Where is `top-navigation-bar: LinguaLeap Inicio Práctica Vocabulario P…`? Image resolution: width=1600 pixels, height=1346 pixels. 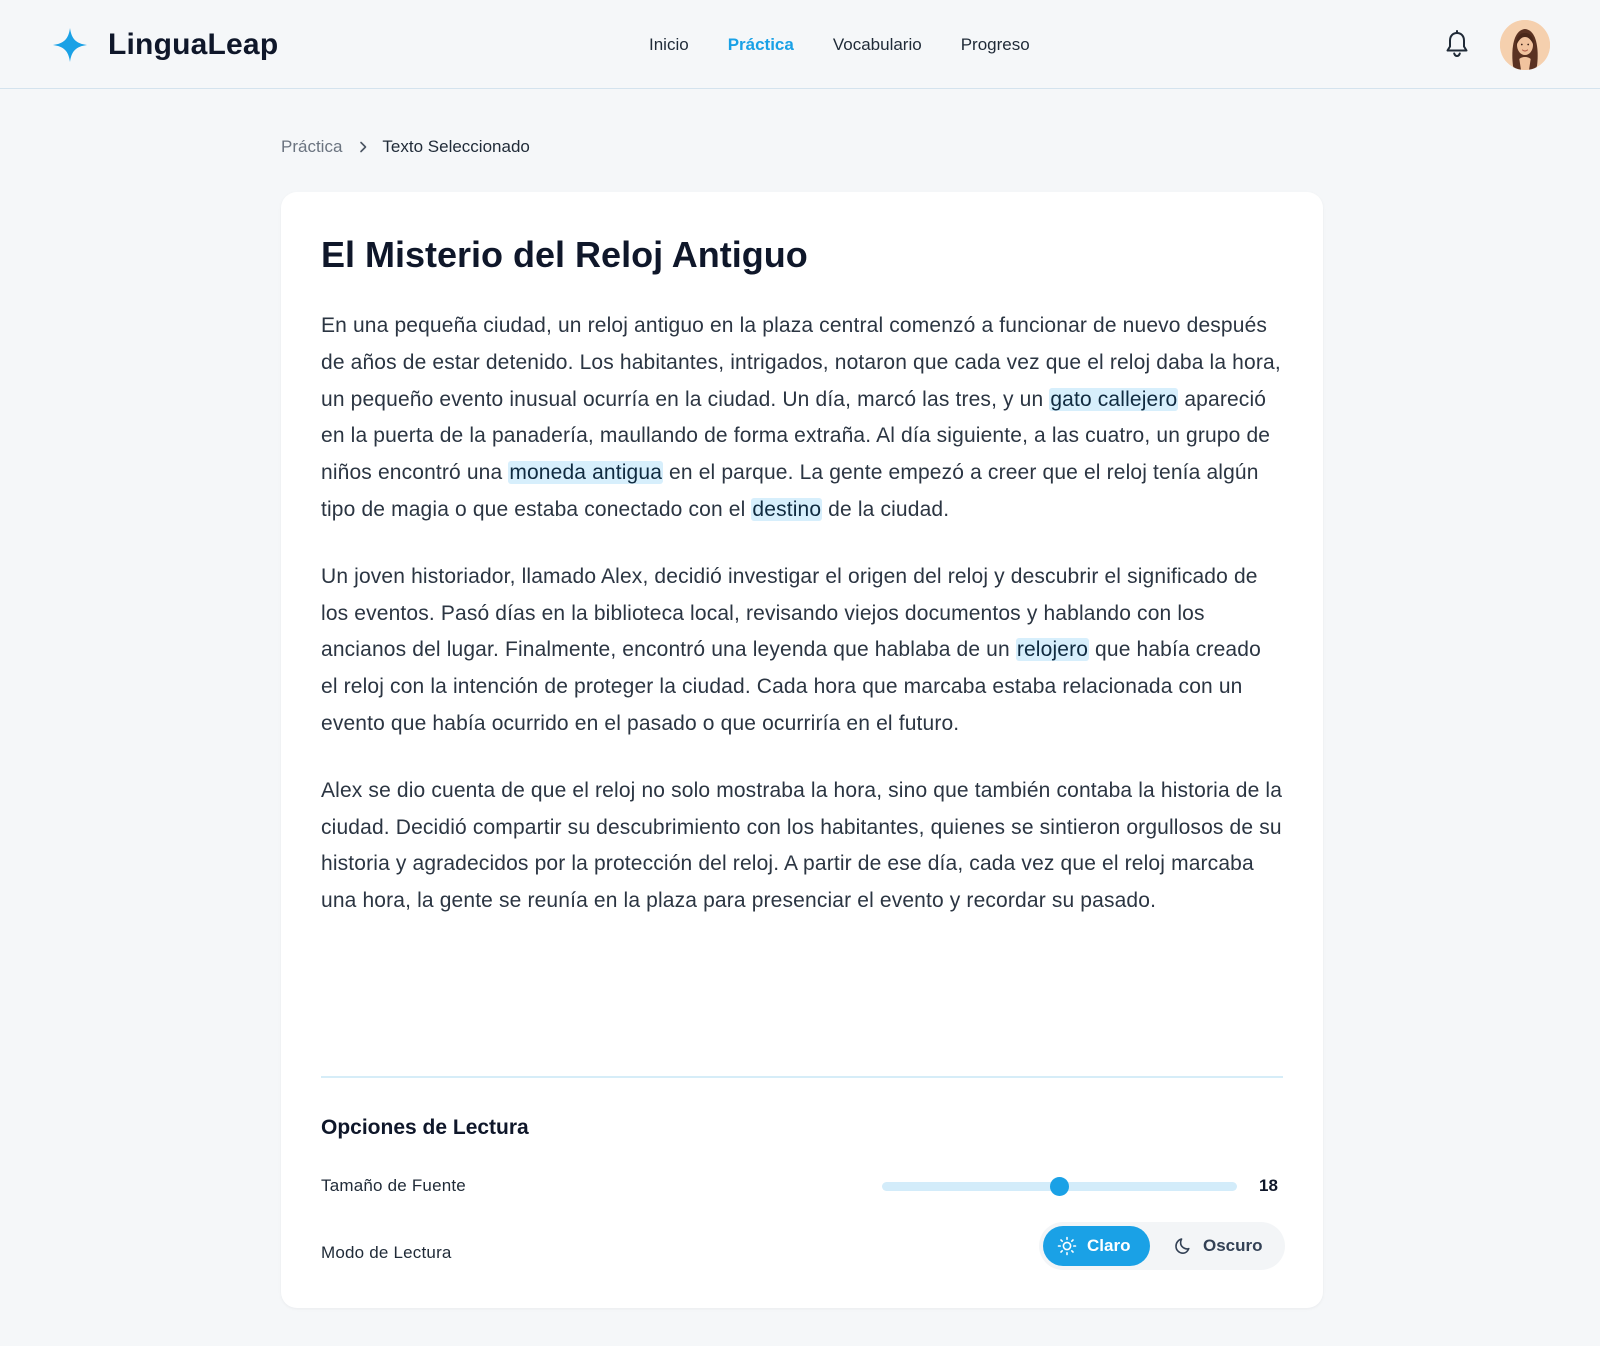
top-navigation-bar: LinguaLeap Inicio Práctica Vocabulario P… is located at coordinates (800, 44).